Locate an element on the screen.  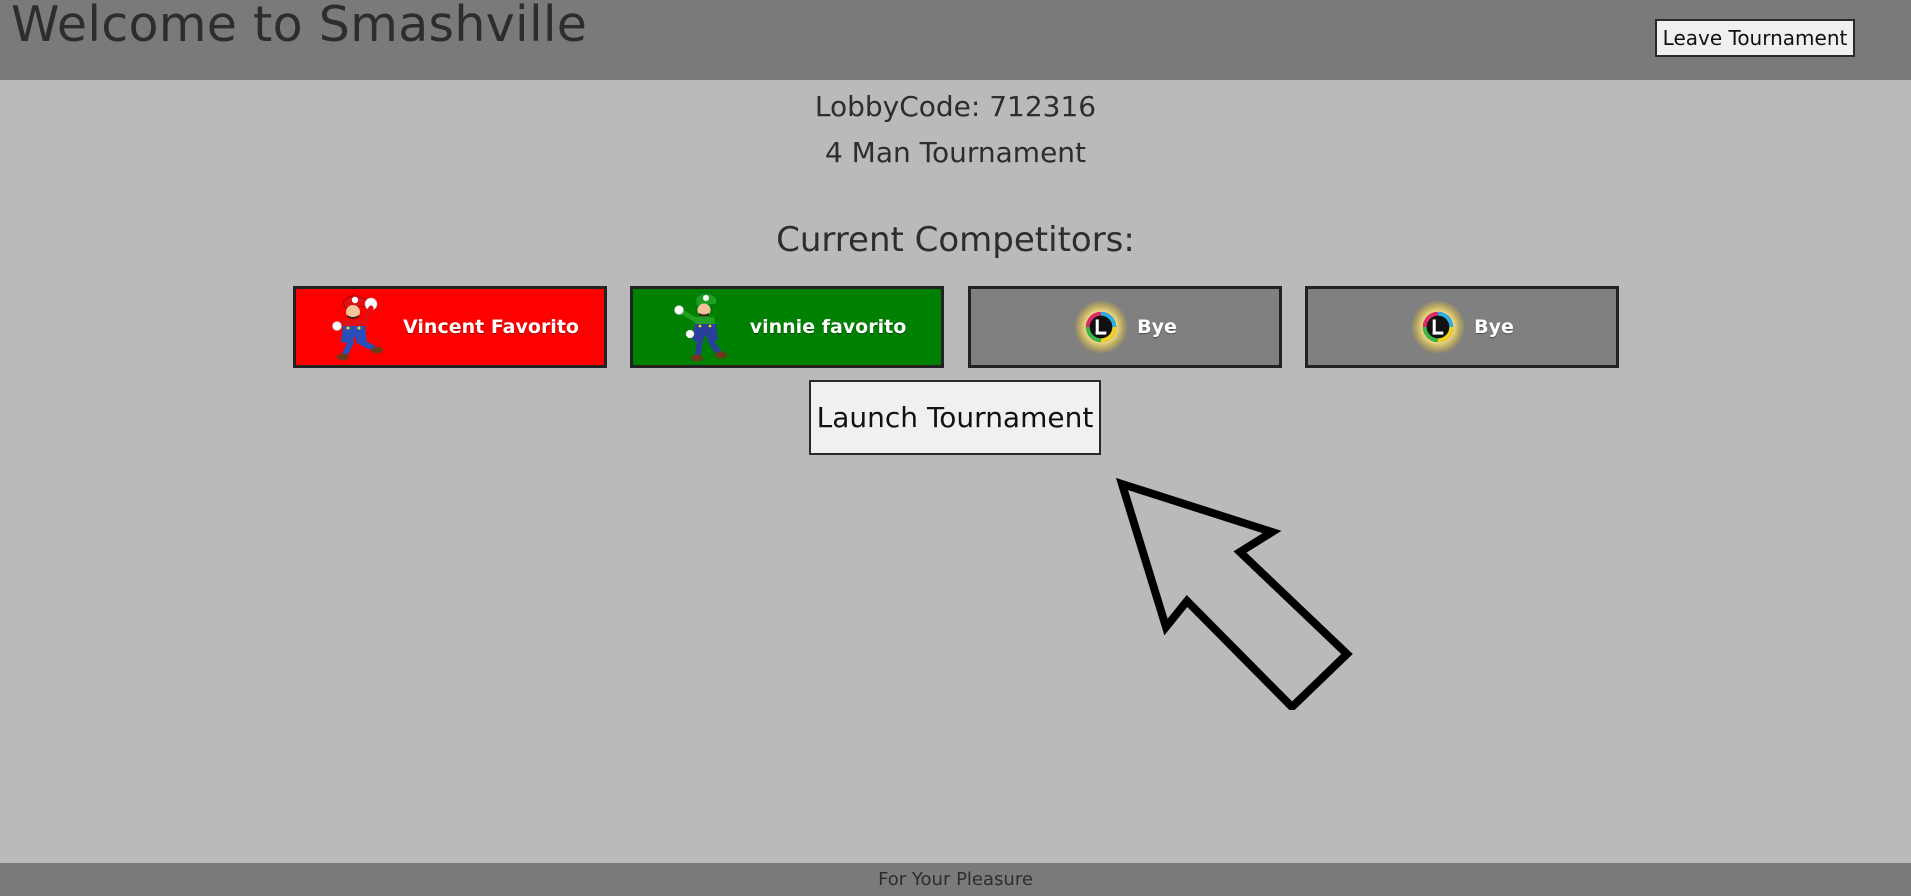
launch-tournament-button: Launch Tournament is located at coordinates (955, 417).